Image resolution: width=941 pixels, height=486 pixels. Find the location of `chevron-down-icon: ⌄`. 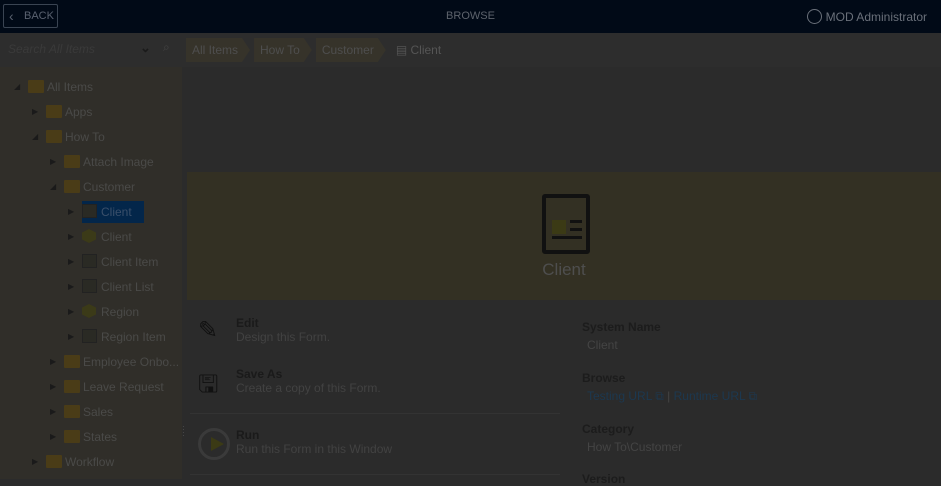

chevron-down-icon: ⌄ is located at coordinates (145, 48).